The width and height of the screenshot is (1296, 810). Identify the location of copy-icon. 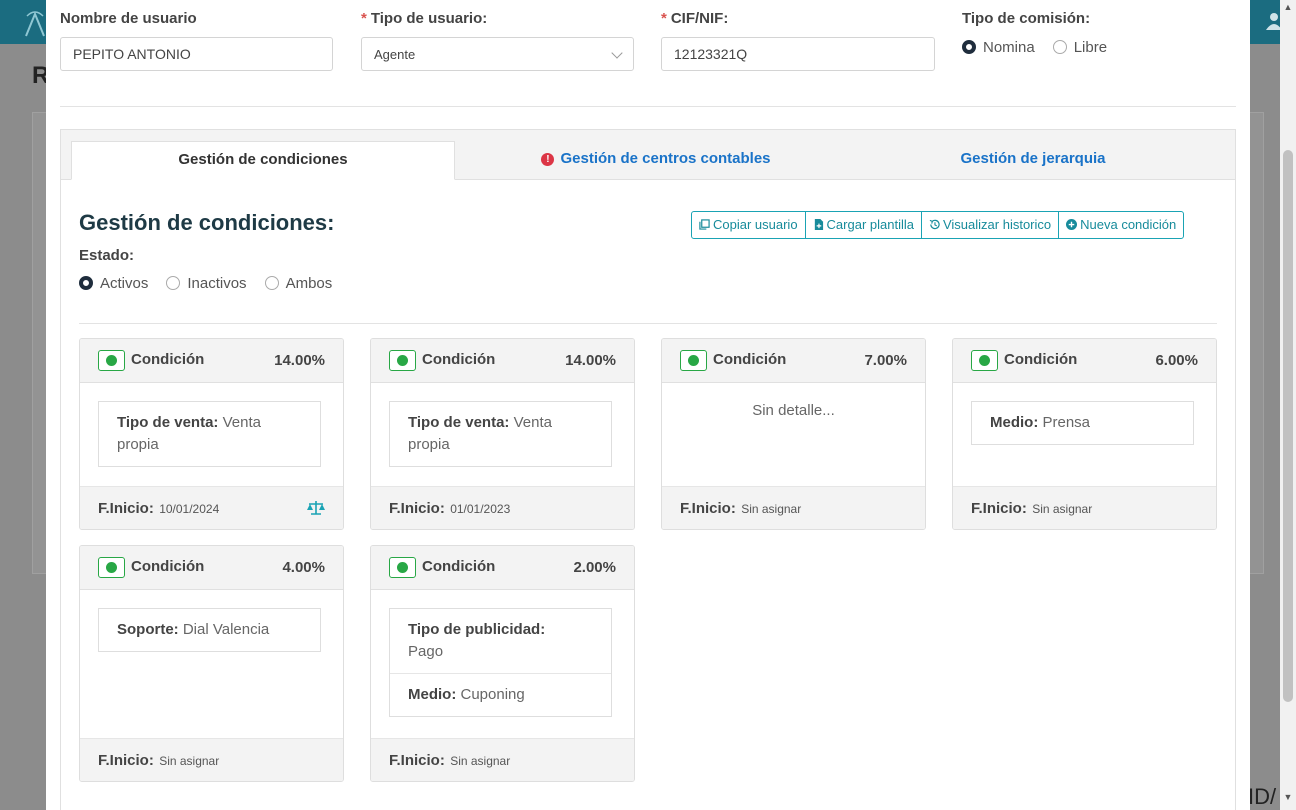
(704, 224).